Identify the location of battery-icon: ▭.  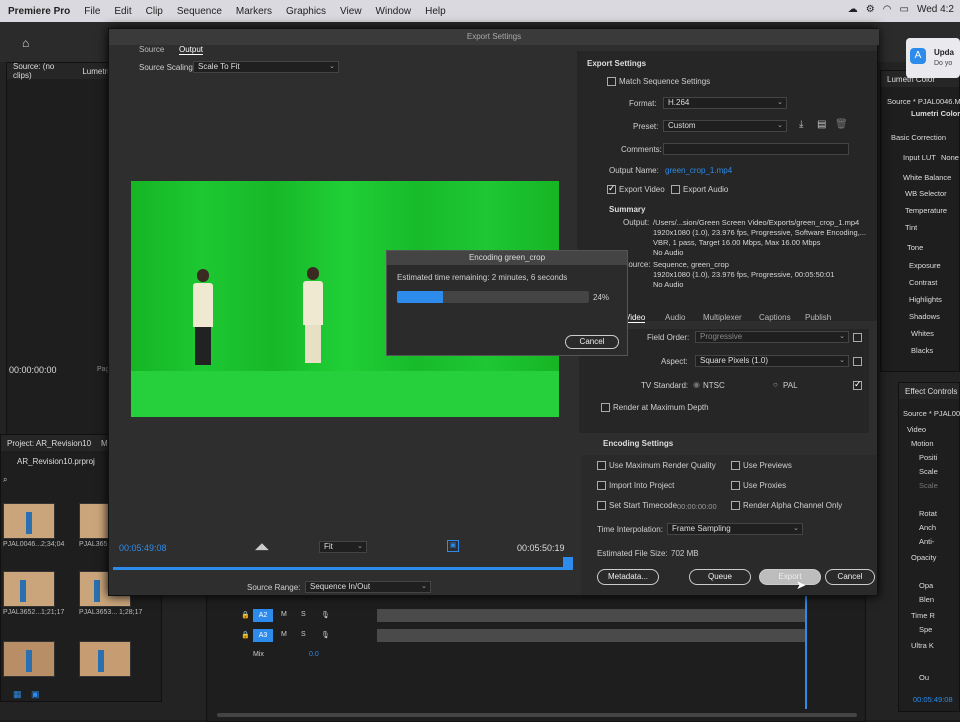
(903, 9).